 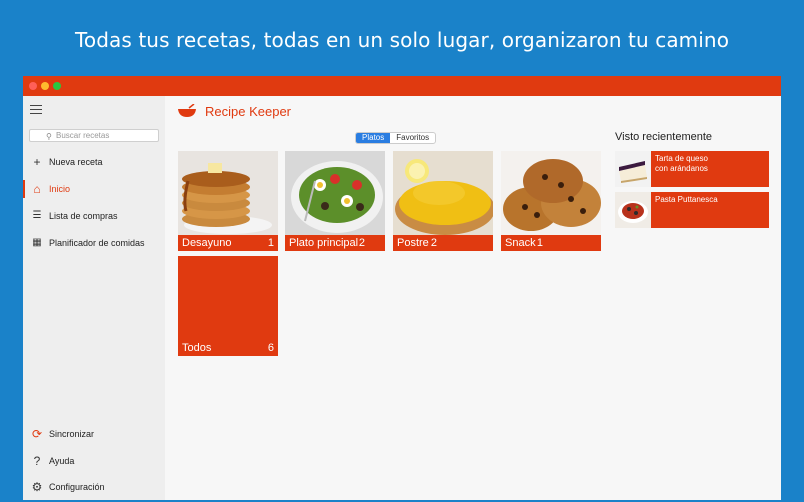 I want to click on category-label: Postre, so click(x=413, y=243).